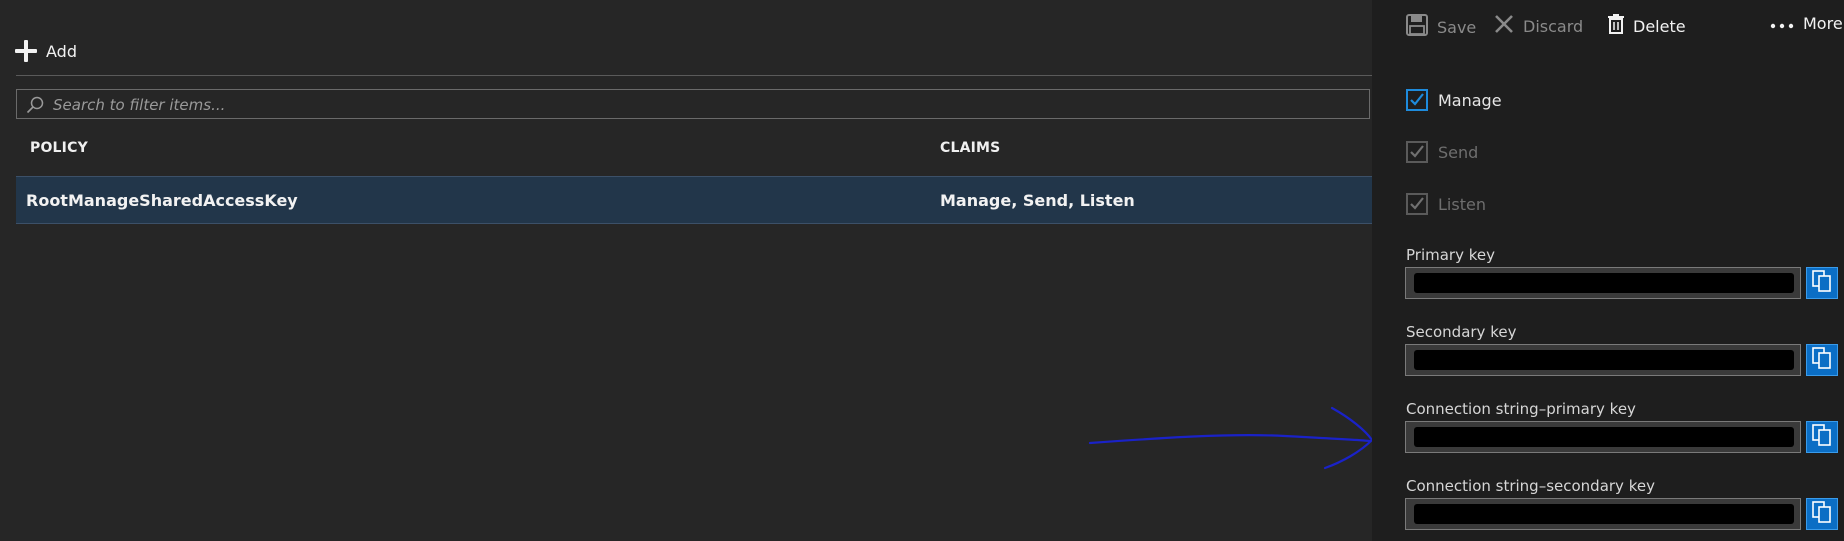  I want to click on search-input, so click(703, 105).